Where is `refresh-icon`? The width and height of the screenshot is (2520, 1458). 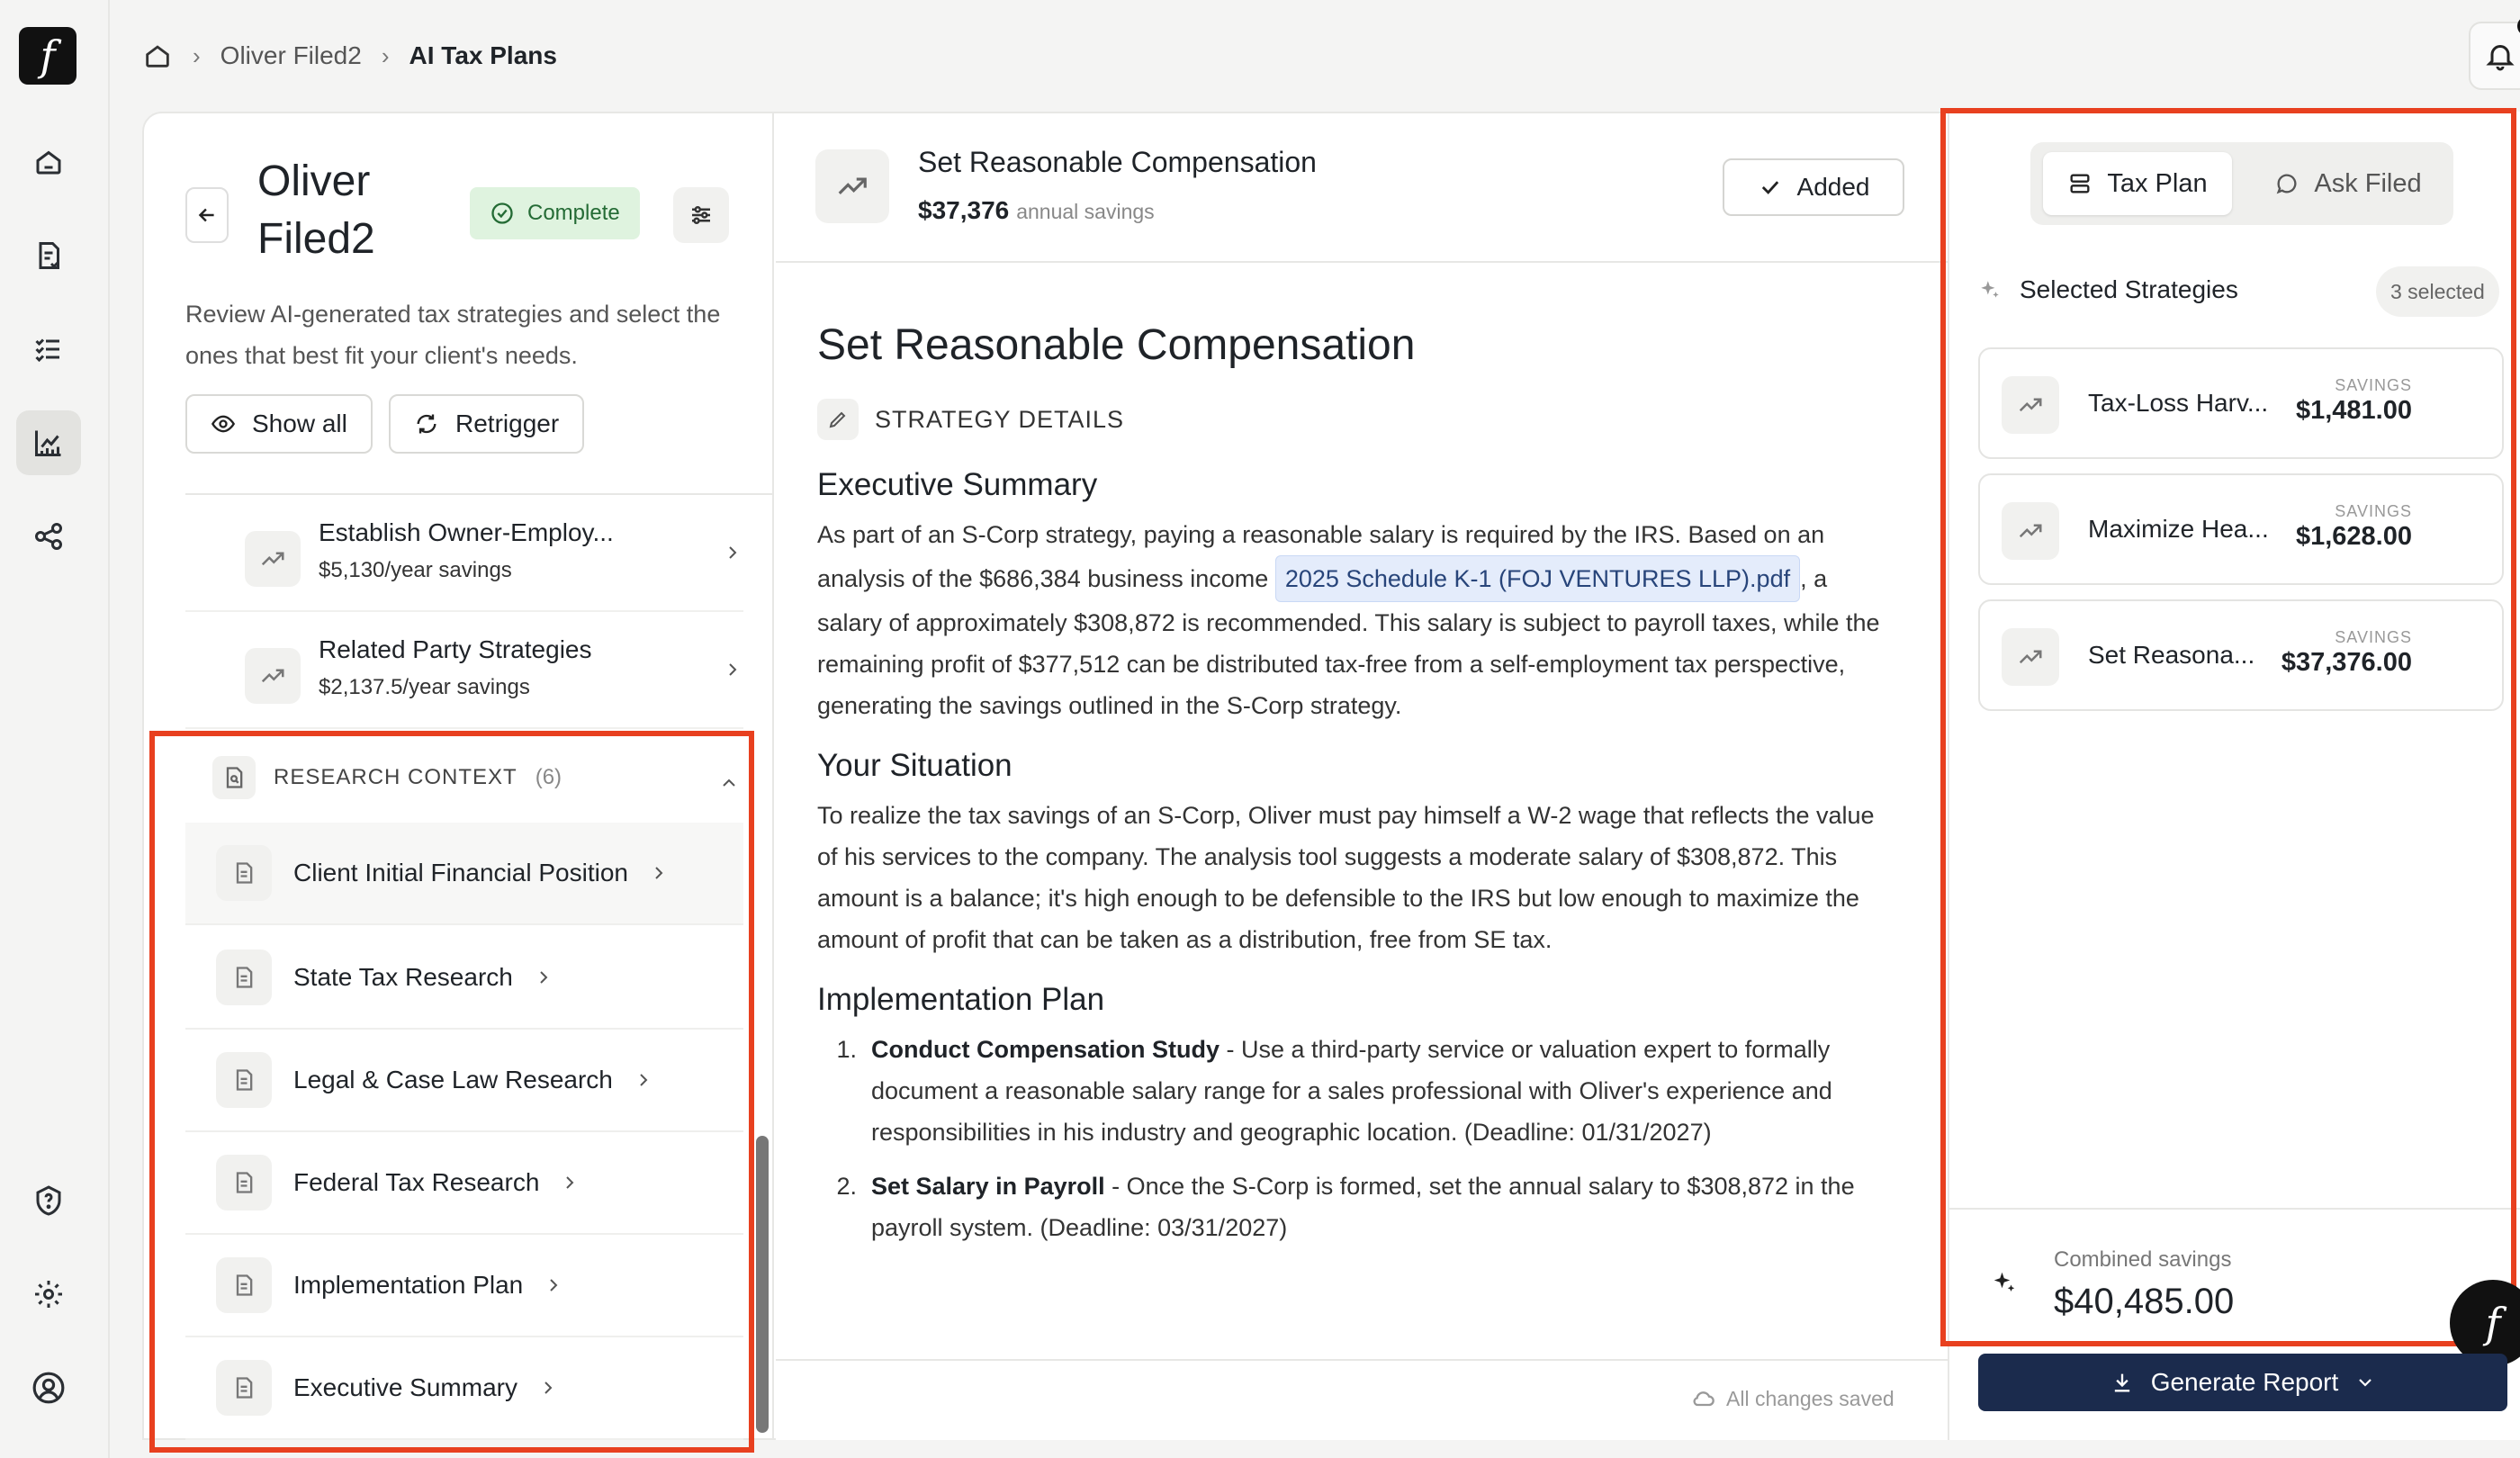
refresh-icon is located at coordinates (427, 424).